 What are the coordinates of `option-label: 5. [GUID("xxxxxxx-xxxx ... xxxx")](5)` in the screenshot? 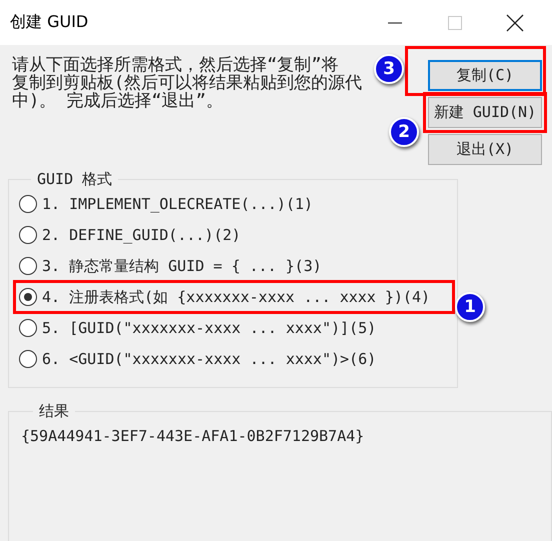 It's located at (209, 328).